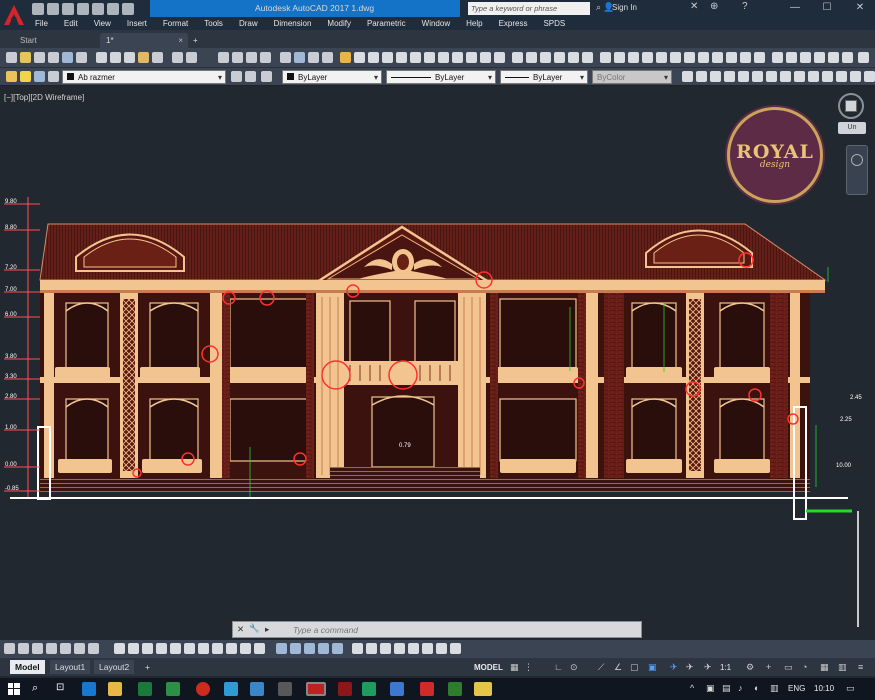 The width and height of the screenshot is (875, 700). I want to click on wcs-menu: Un, so click(852, 128).